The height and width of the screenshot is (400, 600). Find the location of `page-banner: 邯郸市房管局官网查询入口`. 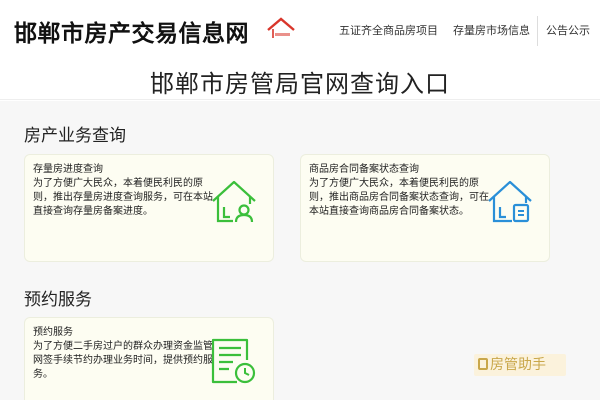

page-banner: 邯郸市房管局官网查询入口 is located at coordinates (300, 79).